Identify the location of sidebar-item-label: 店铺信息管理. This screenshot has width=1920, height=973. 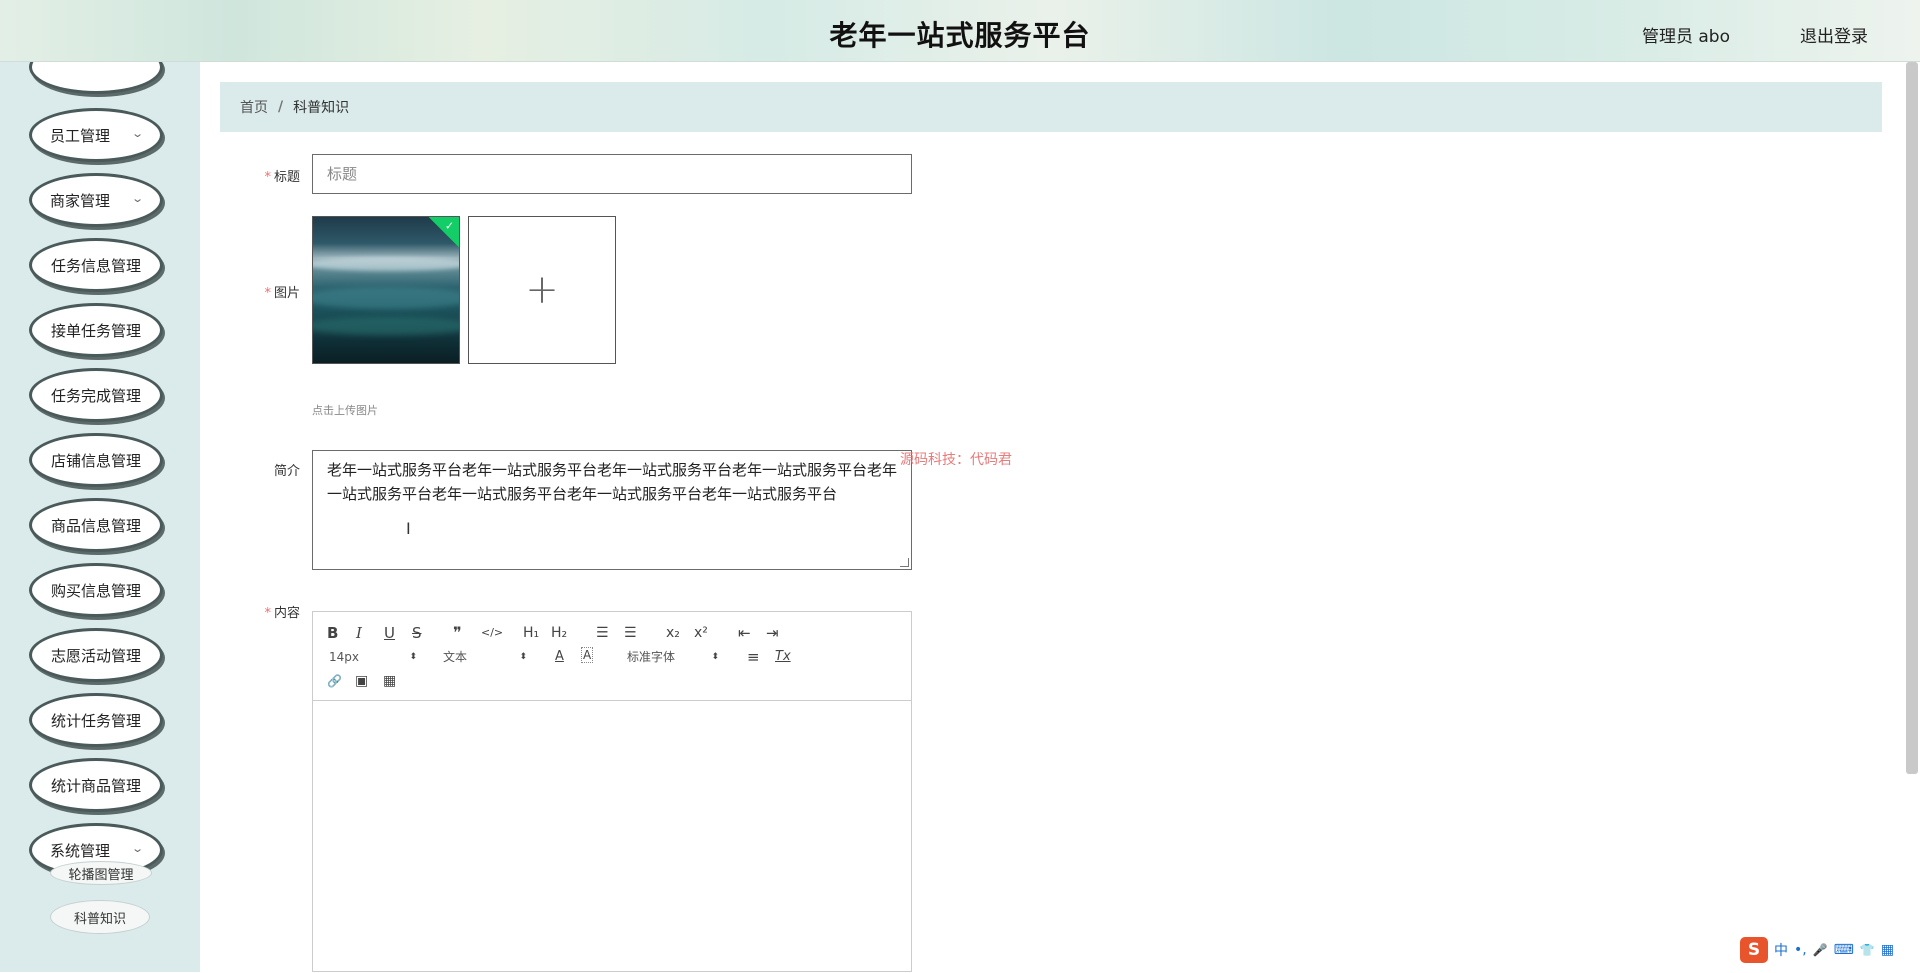
(95, 460).